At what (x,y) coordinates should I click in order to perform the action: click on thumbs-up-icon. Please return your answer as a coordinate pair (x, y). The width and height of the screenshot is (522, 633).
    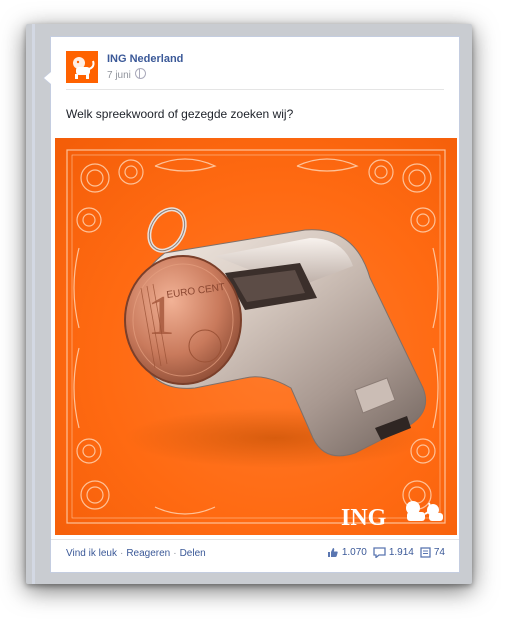
    Looking at the image, I should click on (332, 552).